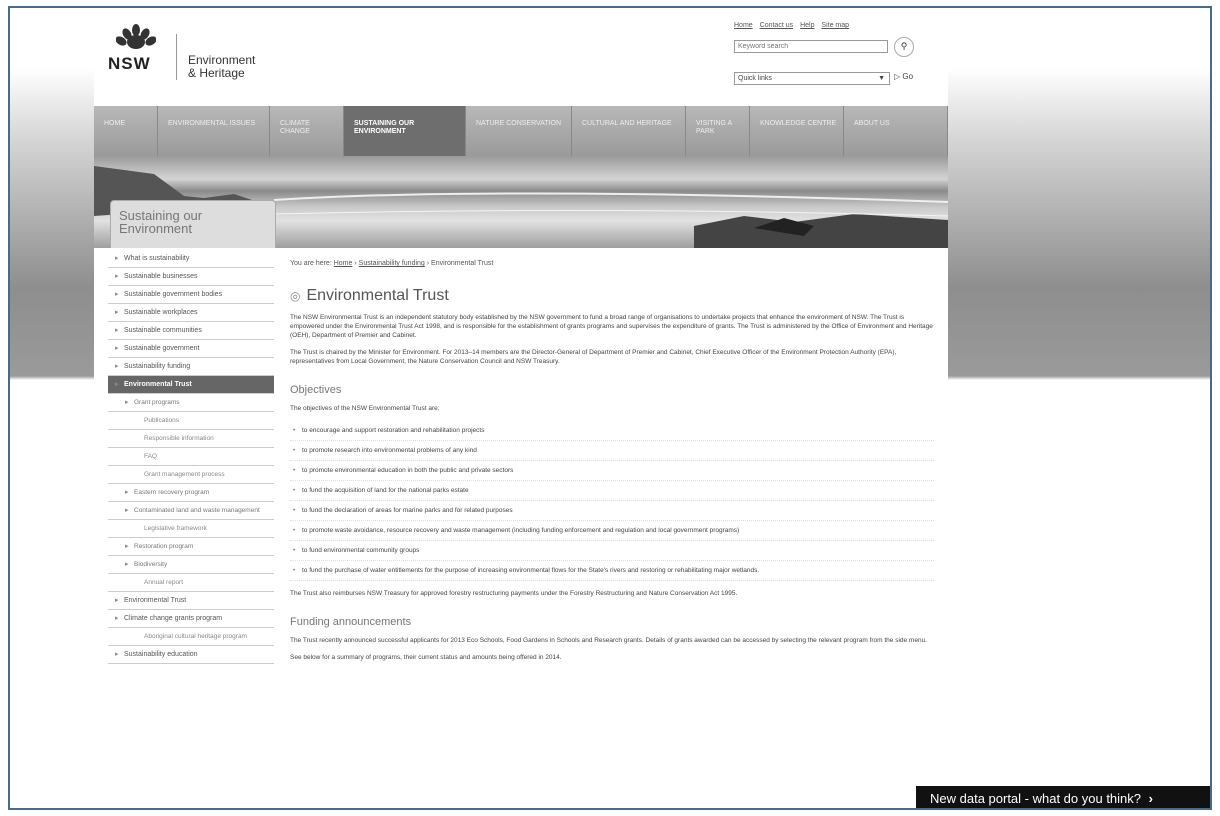 The width and height of the screenshot is (1220, 816). I want to click on nav-item-visiting-park: Visiting a park, so click(718, 131).